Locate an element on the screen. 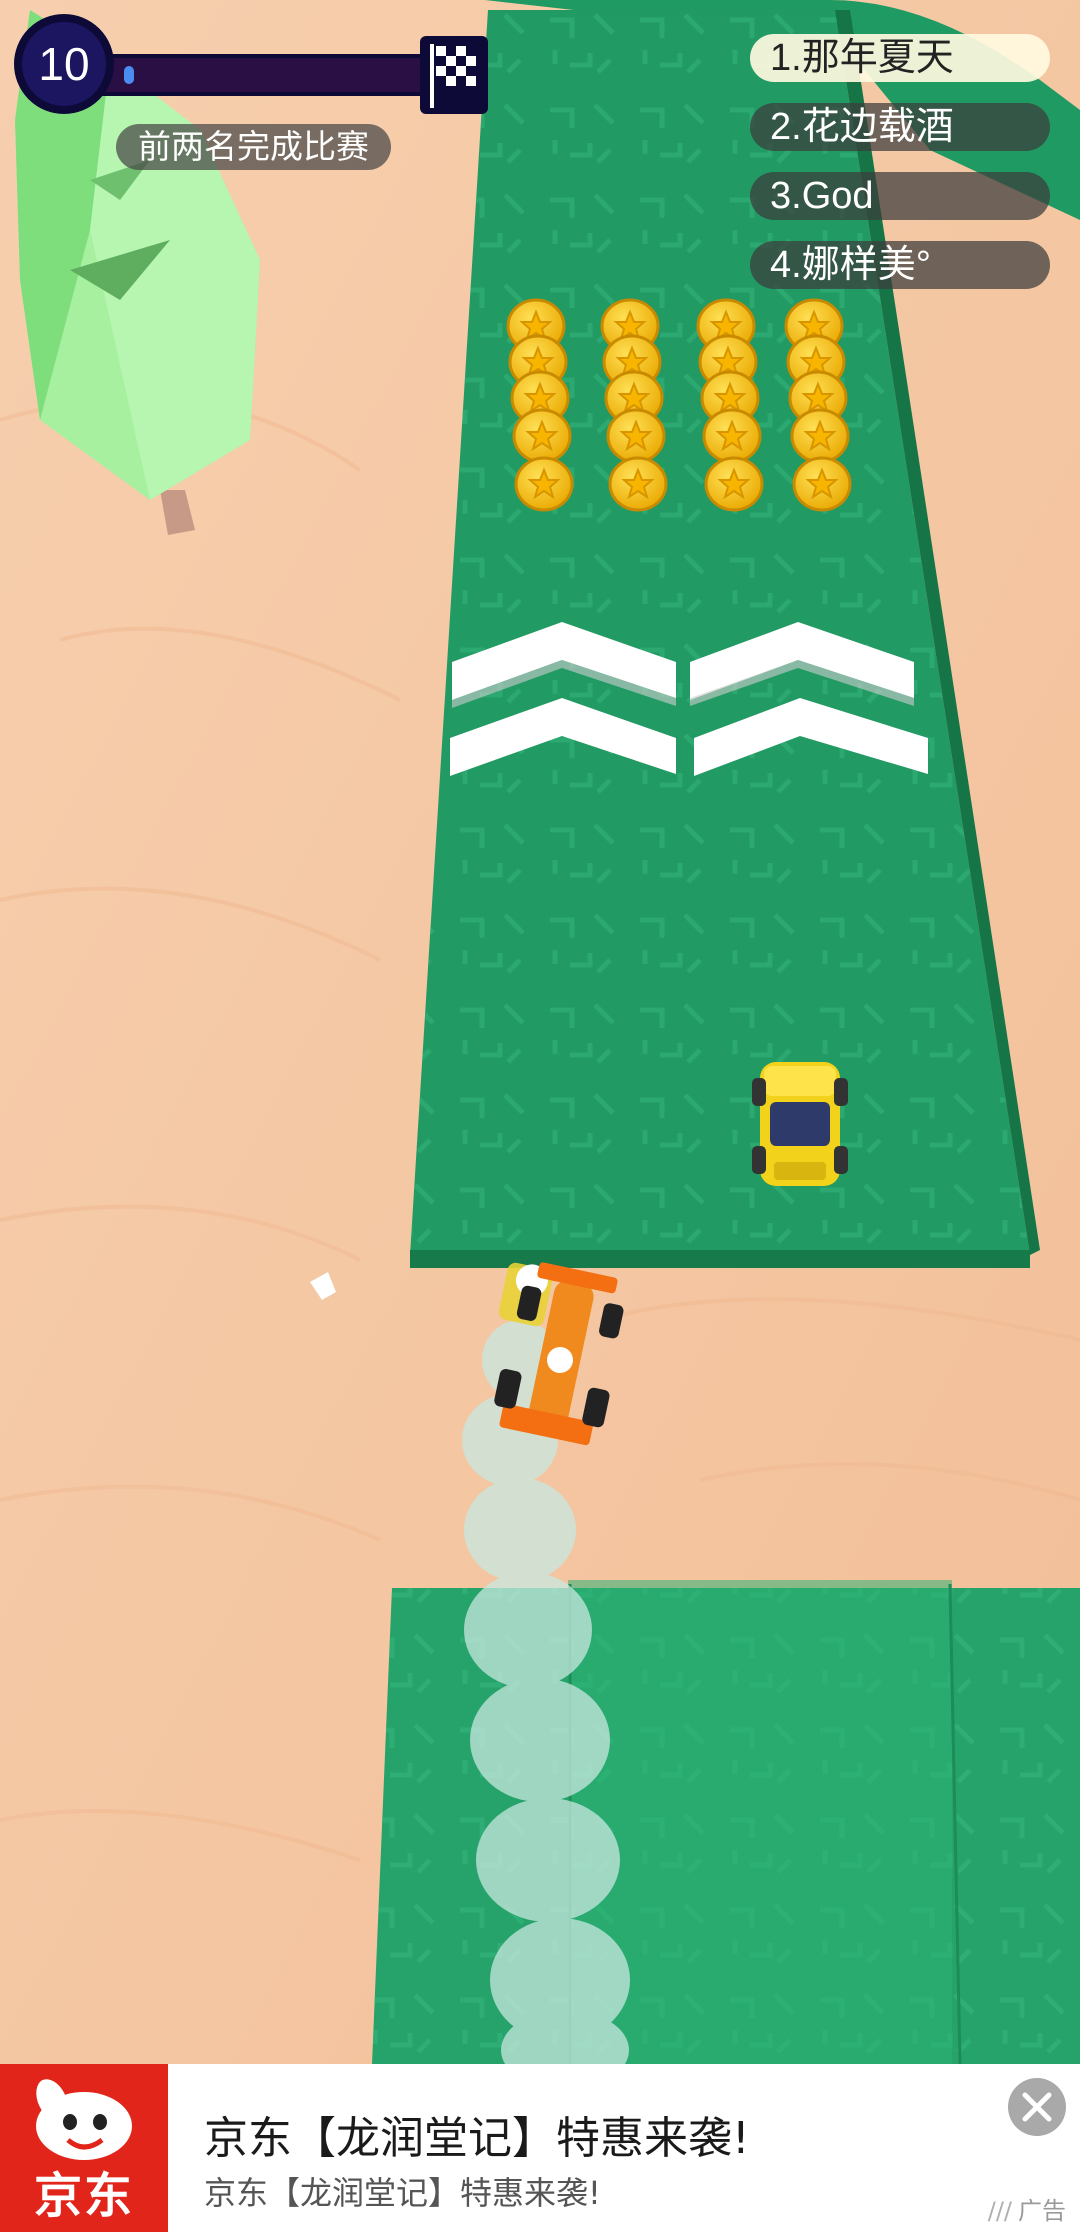 The height and width of the screenshot is (2232, 1080). ranking-row: 2.花边载酒 is located at coordinates (900, 127).